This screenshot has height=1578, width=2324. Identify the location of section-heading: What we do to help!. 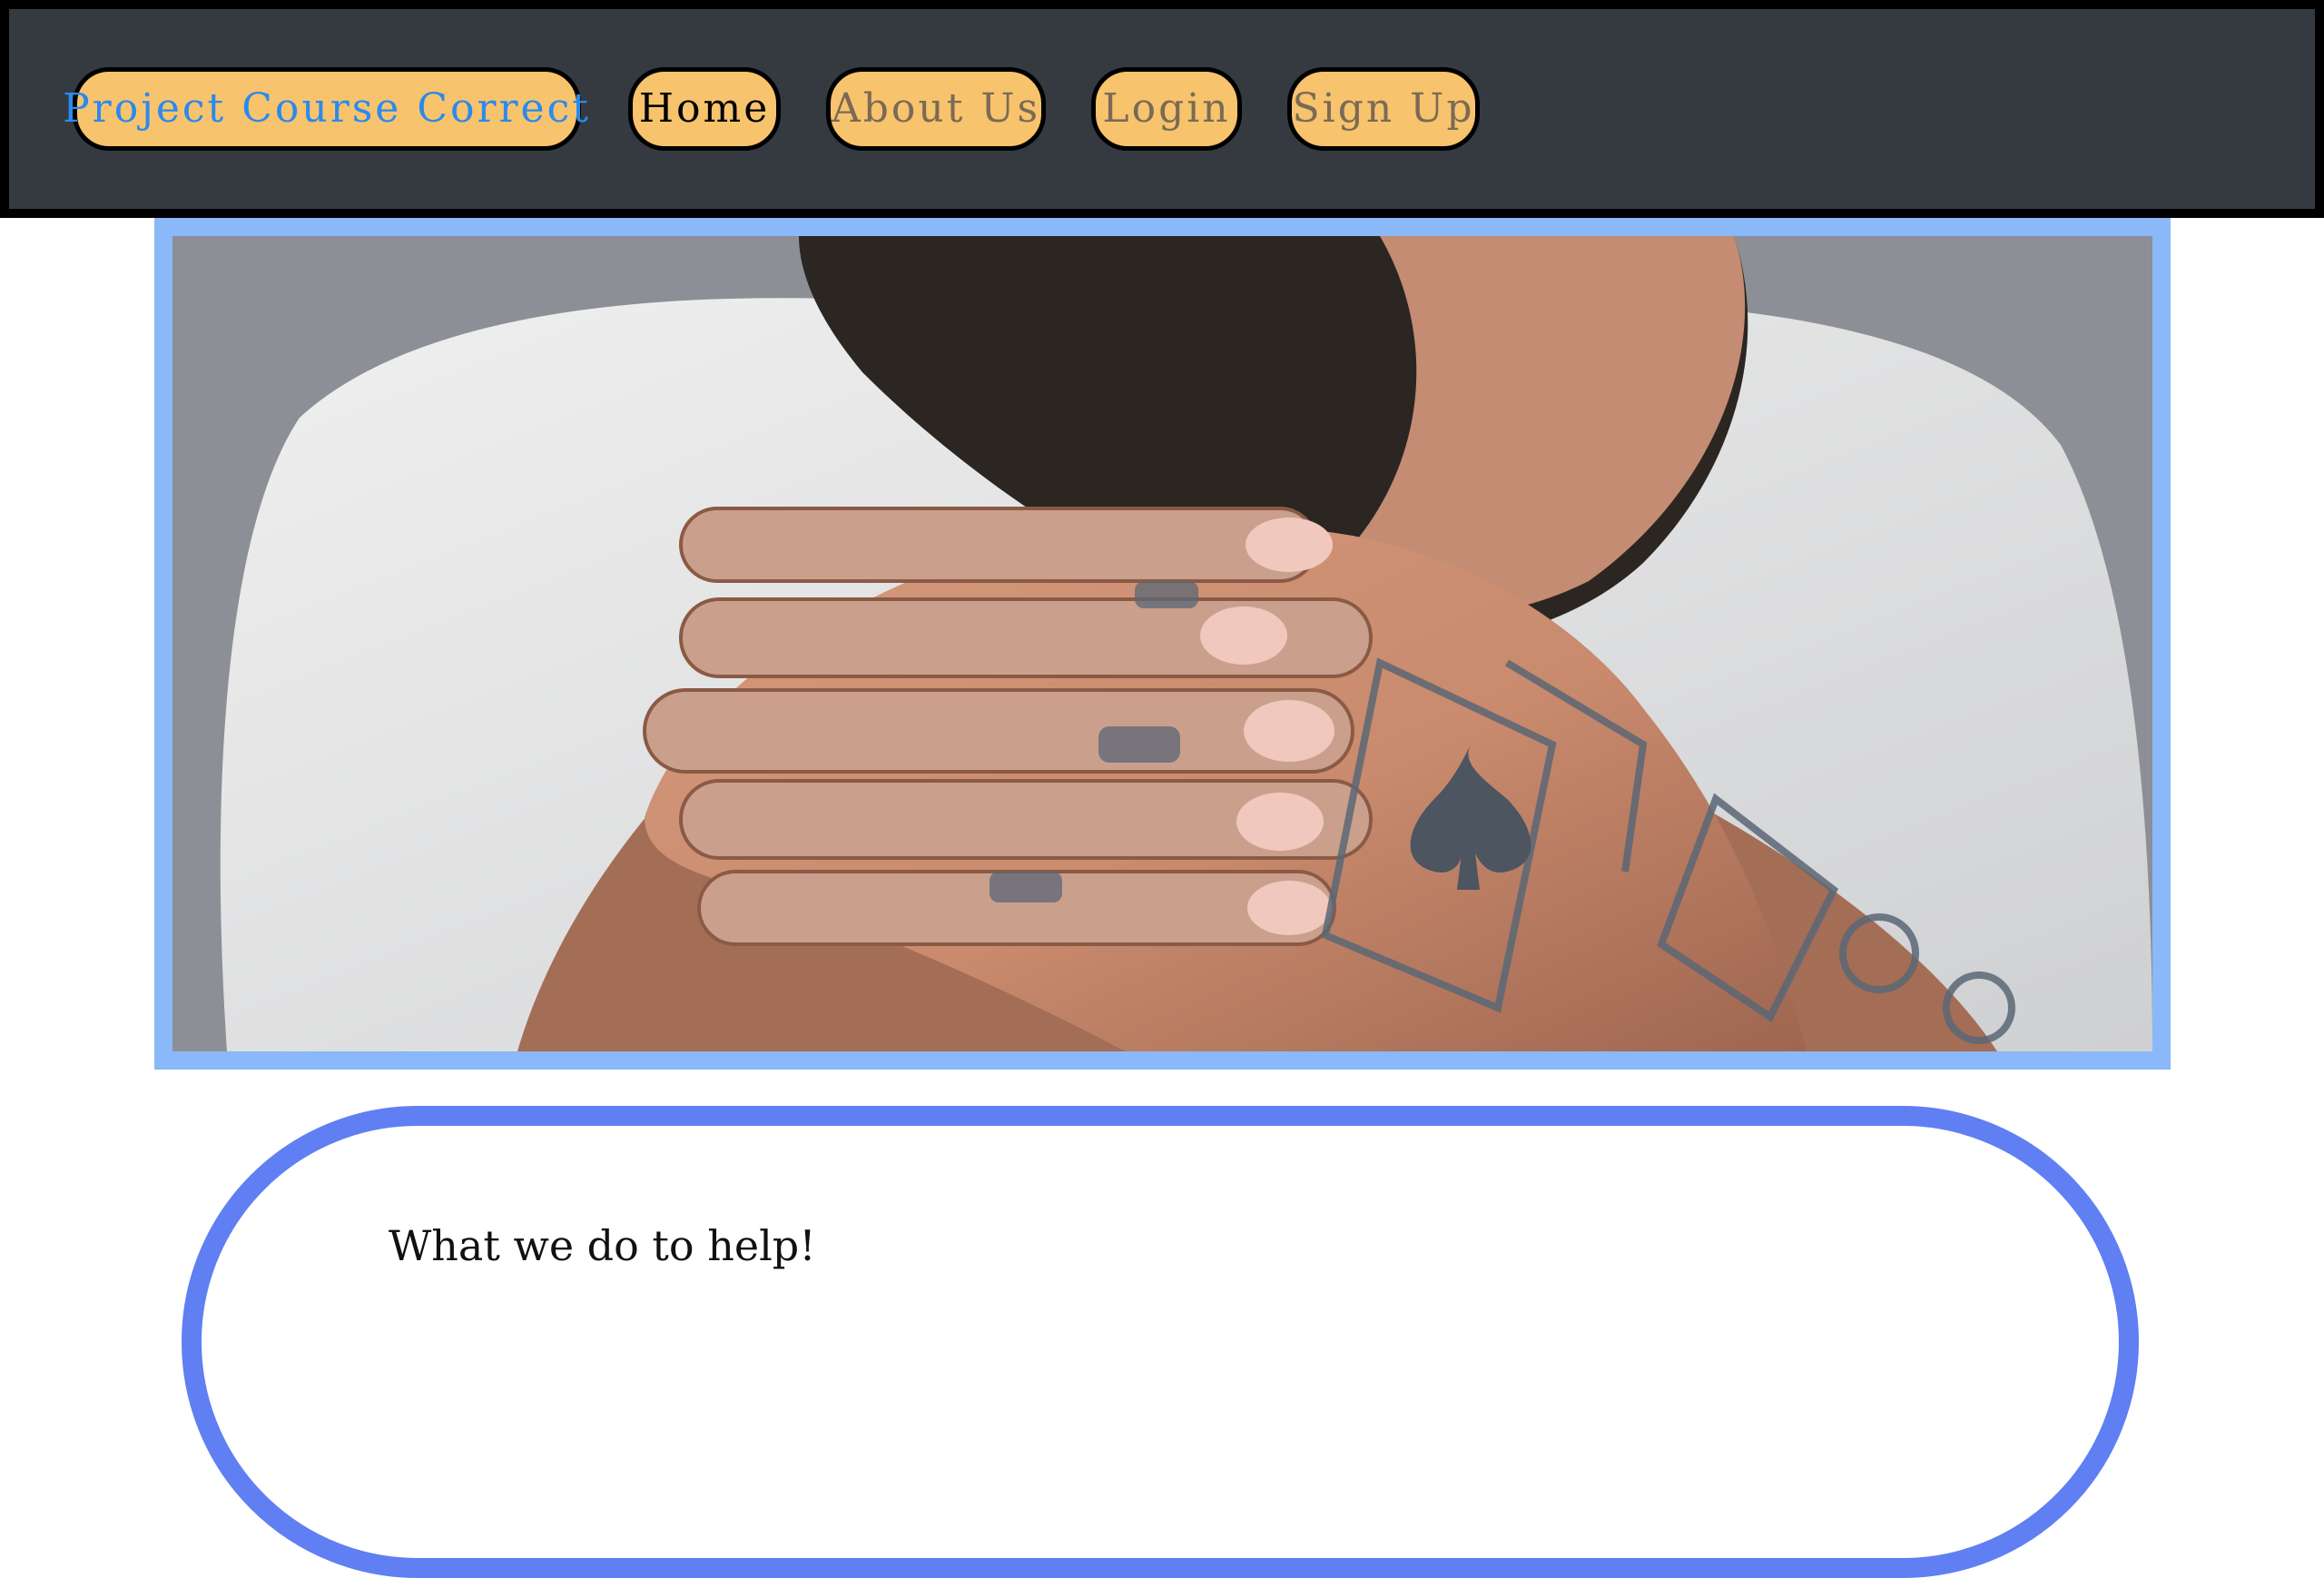
(602, 1245).